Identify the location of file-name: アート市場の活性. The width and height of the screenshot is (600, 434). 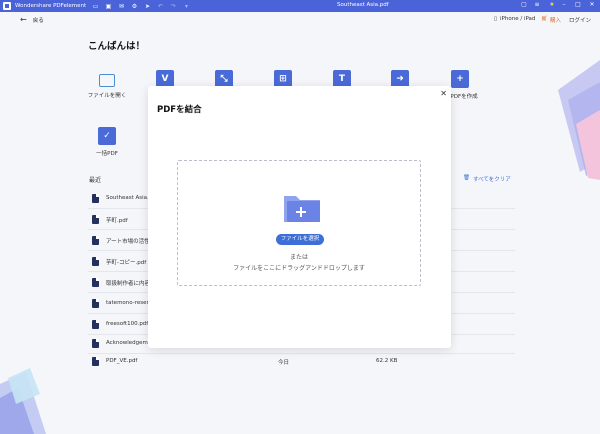
(128, 242).